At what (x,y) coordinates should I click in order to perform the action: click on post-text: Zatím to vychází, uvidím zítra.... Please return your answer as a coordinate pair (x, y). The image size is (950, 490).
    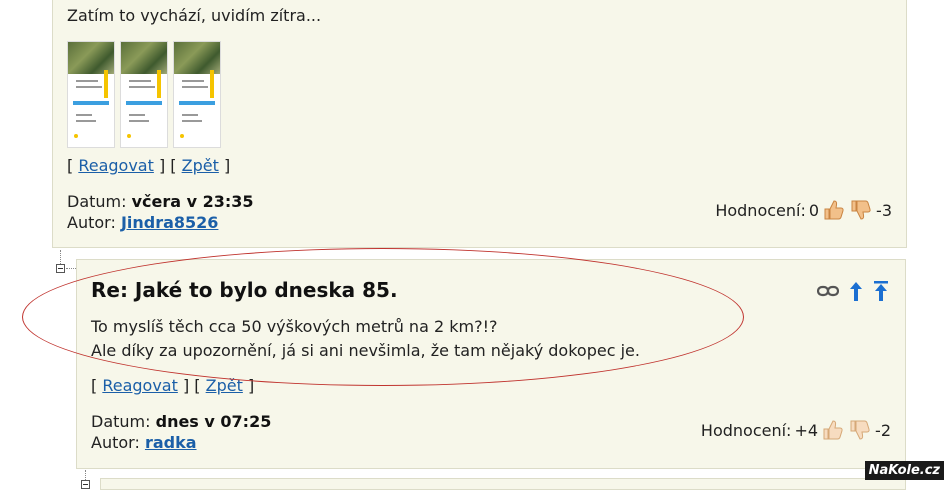
    Looking at the image, I should click on (194, 15).